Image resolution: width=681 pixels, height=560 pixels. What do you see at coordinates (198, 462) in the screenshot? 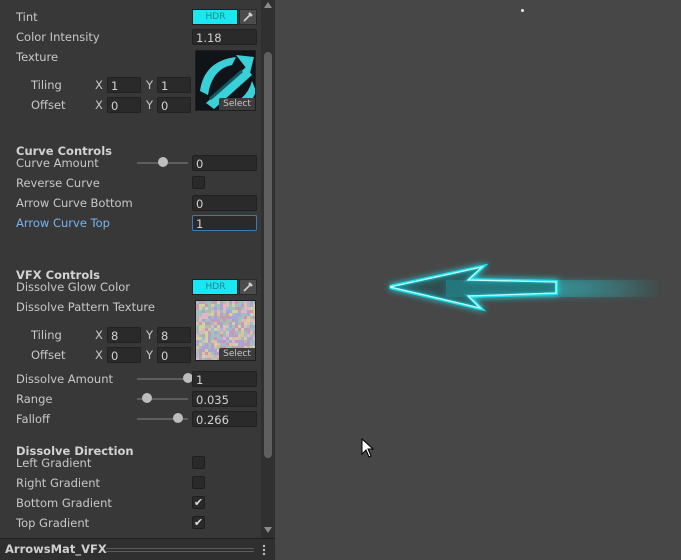
I see `left-gradient-checkbox` at bounding box center [198, 462].